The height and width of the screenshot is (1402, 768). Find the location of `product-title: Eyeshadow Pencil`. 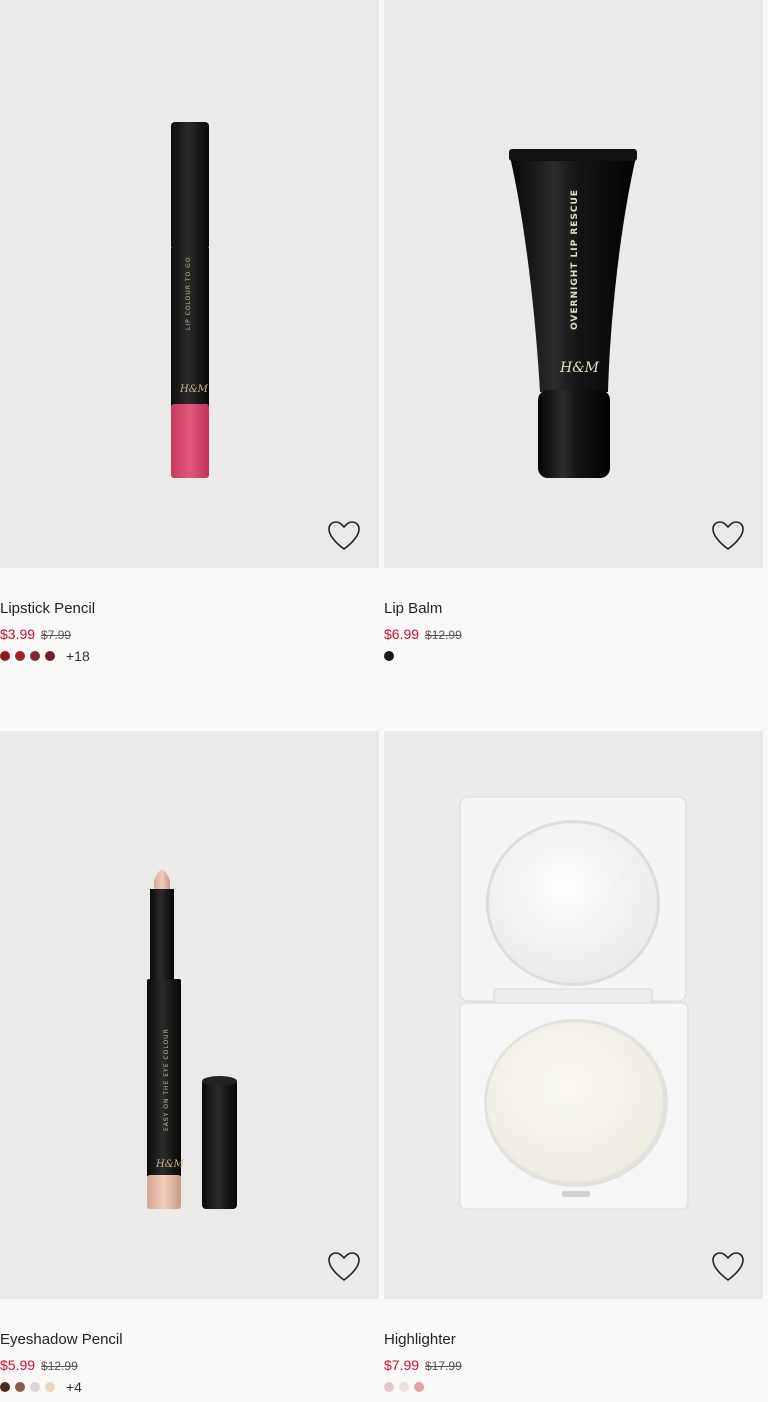

product-title: Eyeshadow Pencil is located at coordinates (189, 1340).